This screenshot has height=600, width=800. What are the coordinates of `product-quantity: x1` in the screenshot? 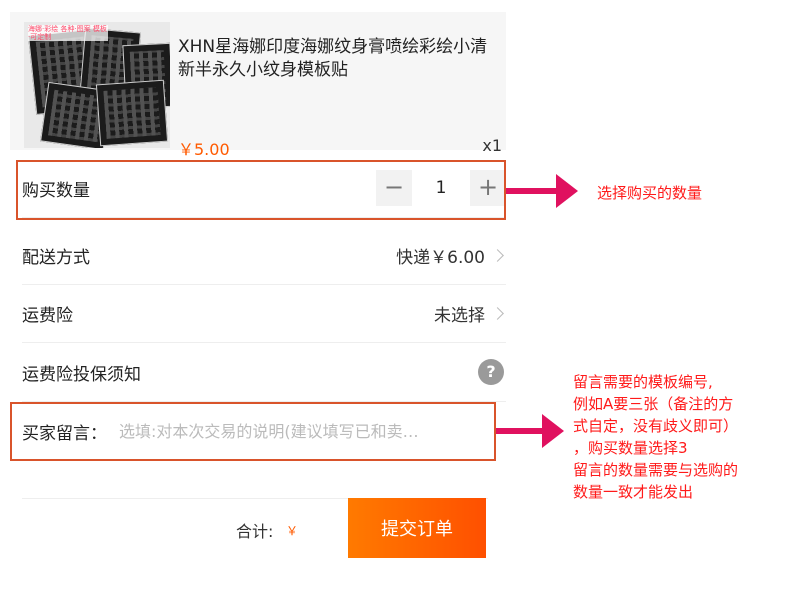 It's located at (492, 145).